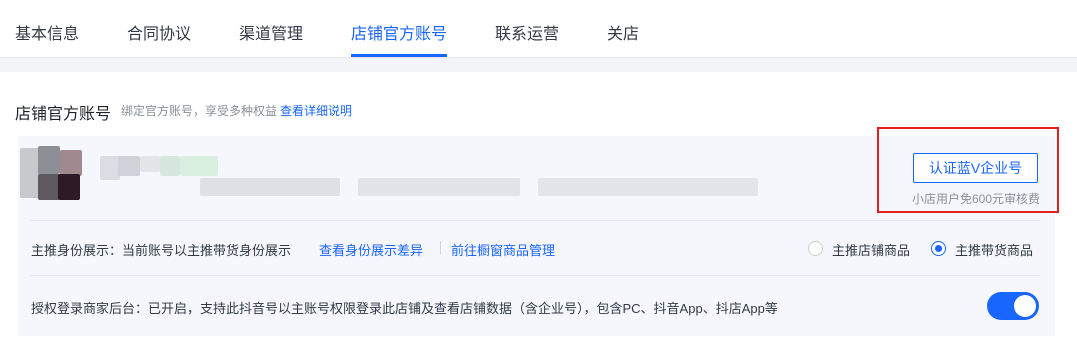 The width and height of the screenshot is (1077, 347). Describe the element at coordinates (938, 248) in the screenshot. I see `radio-sale-goods` at that location.